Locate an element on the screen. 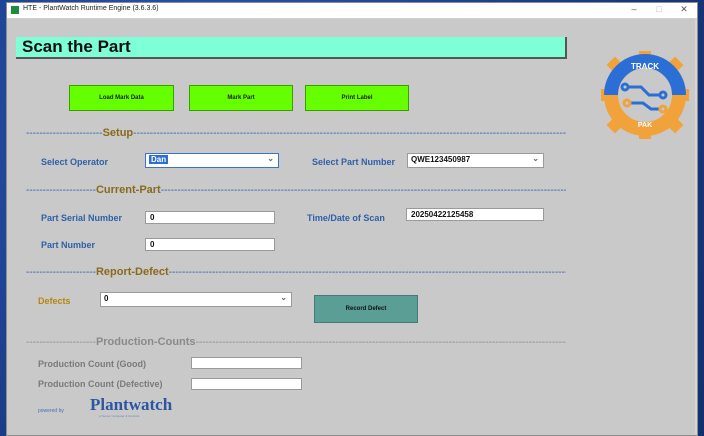 The image size is (704, 436). part-number-select: QWE123450987 ⌄ is located at coordinates (475, 160).